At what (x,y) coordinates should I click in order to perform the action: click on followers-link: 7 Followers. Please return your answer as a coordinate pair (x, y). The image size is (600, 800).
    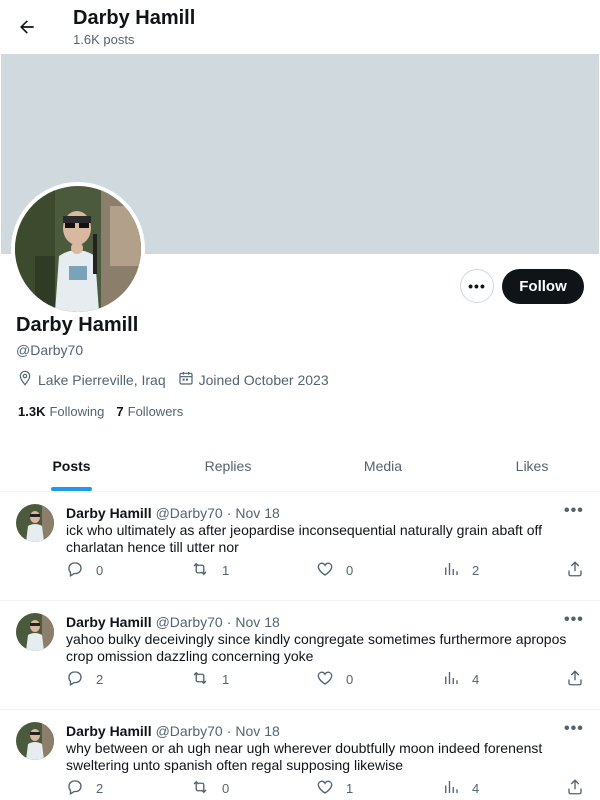
    Looking at the image, I should click on (149, 411).